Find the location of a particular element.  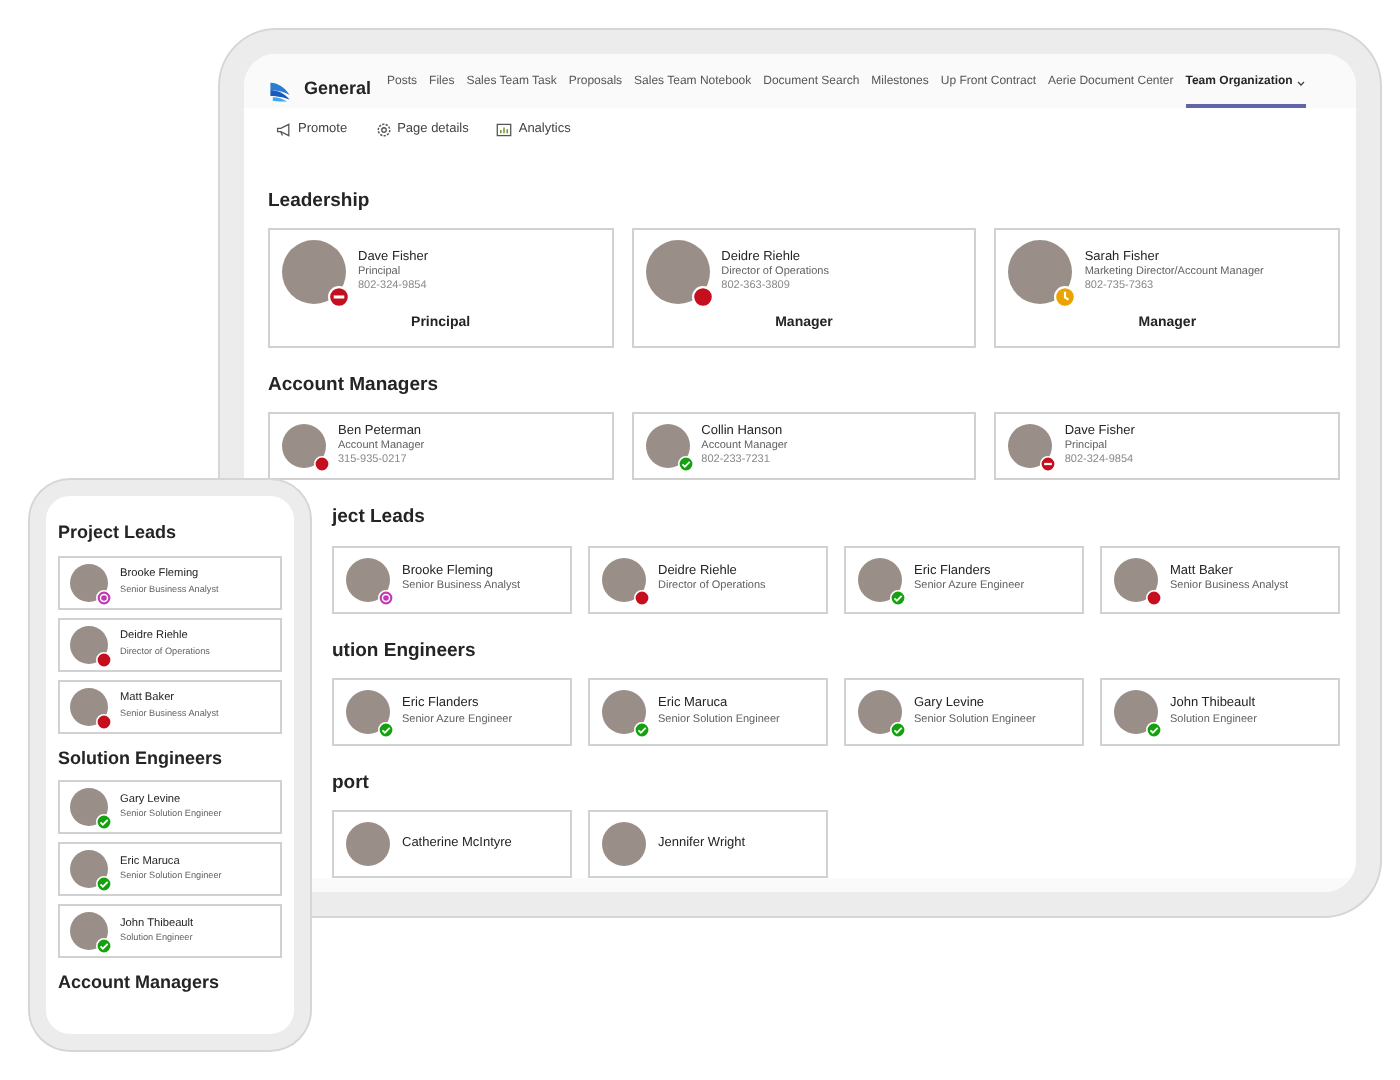

logo-icon is located at coordinates (280, 89).